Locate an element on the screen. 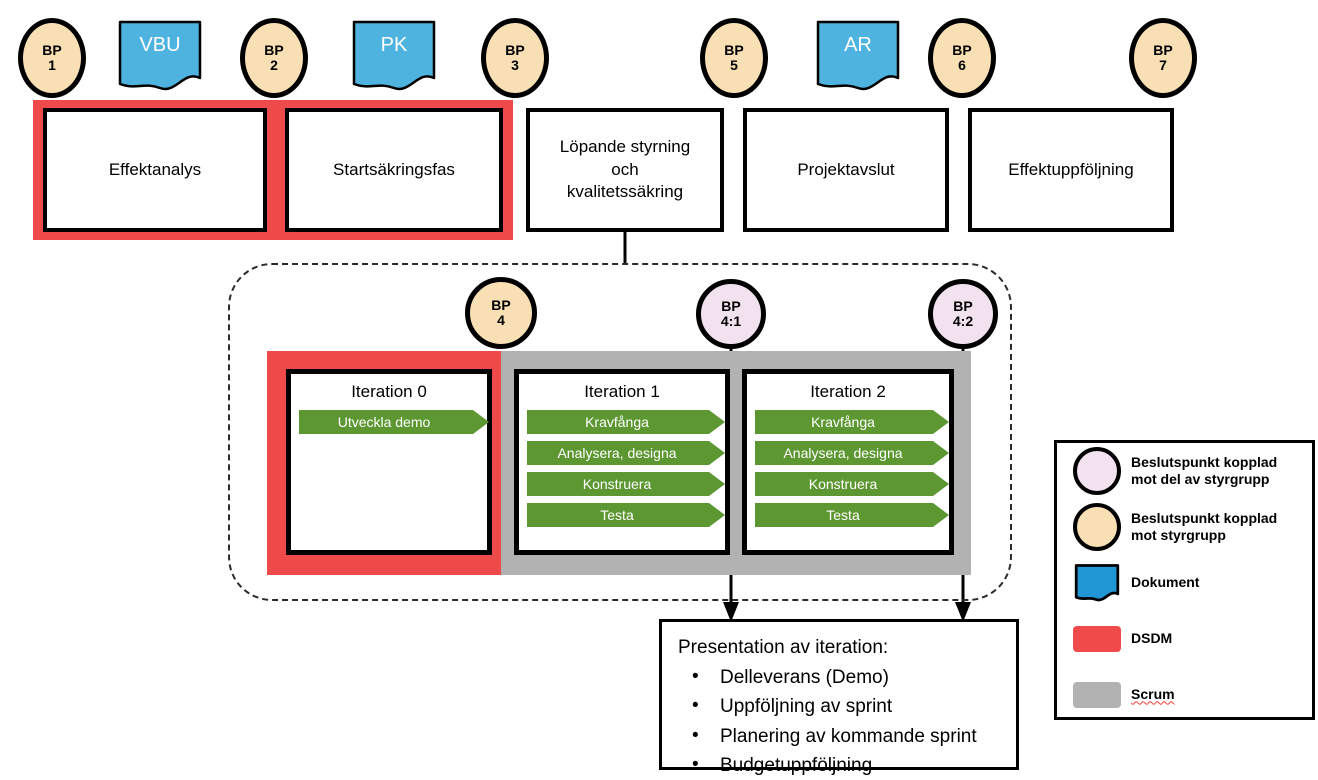 This screenshot has width=1318, height=780. document-pk: PK is located at coordinates (394, 56).